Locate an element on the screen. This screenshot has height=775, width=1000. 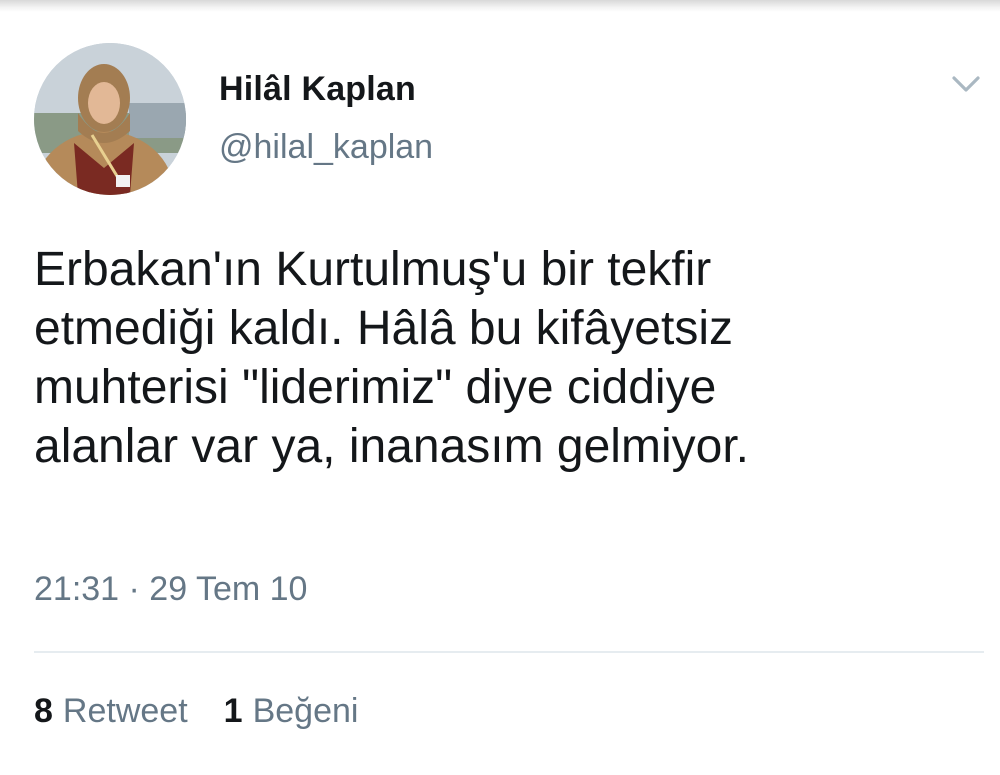
avatar-photo is located at coordinates (110, 119).